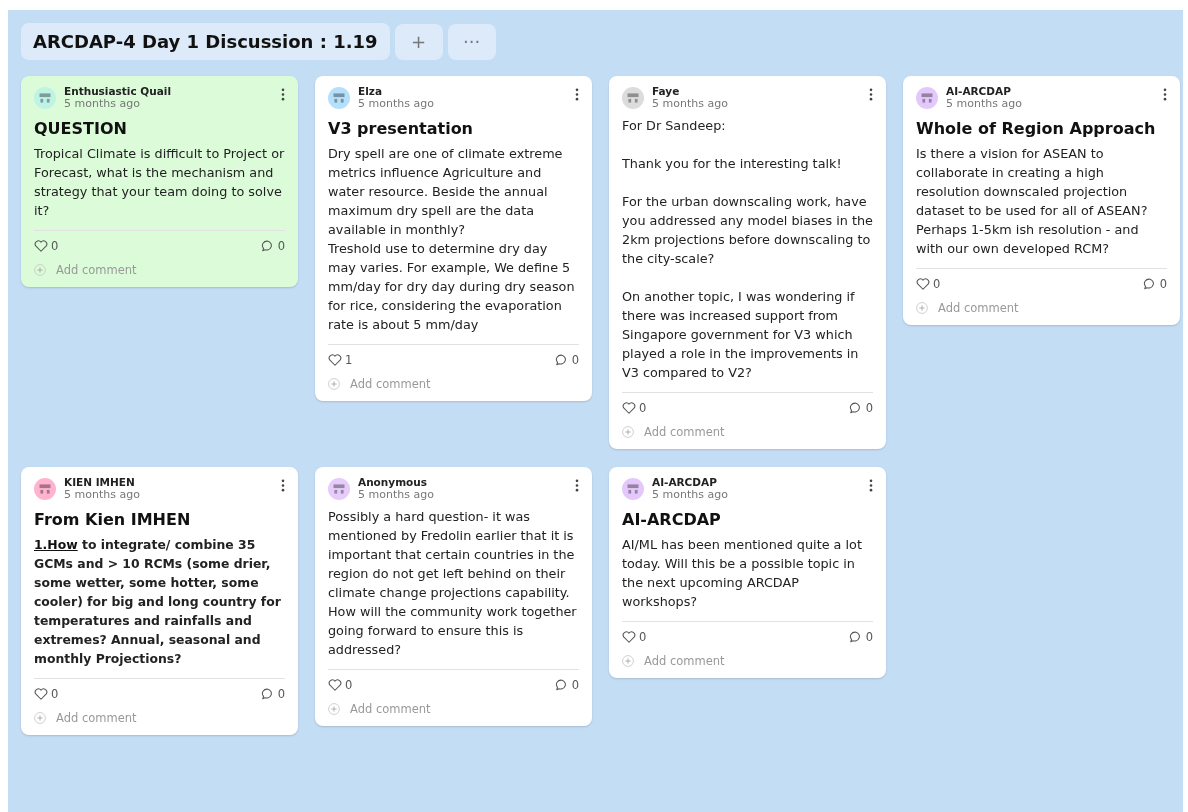 This screenshot has width=1188, height=812. I want to click on like-count: 1, so click(349, 360).